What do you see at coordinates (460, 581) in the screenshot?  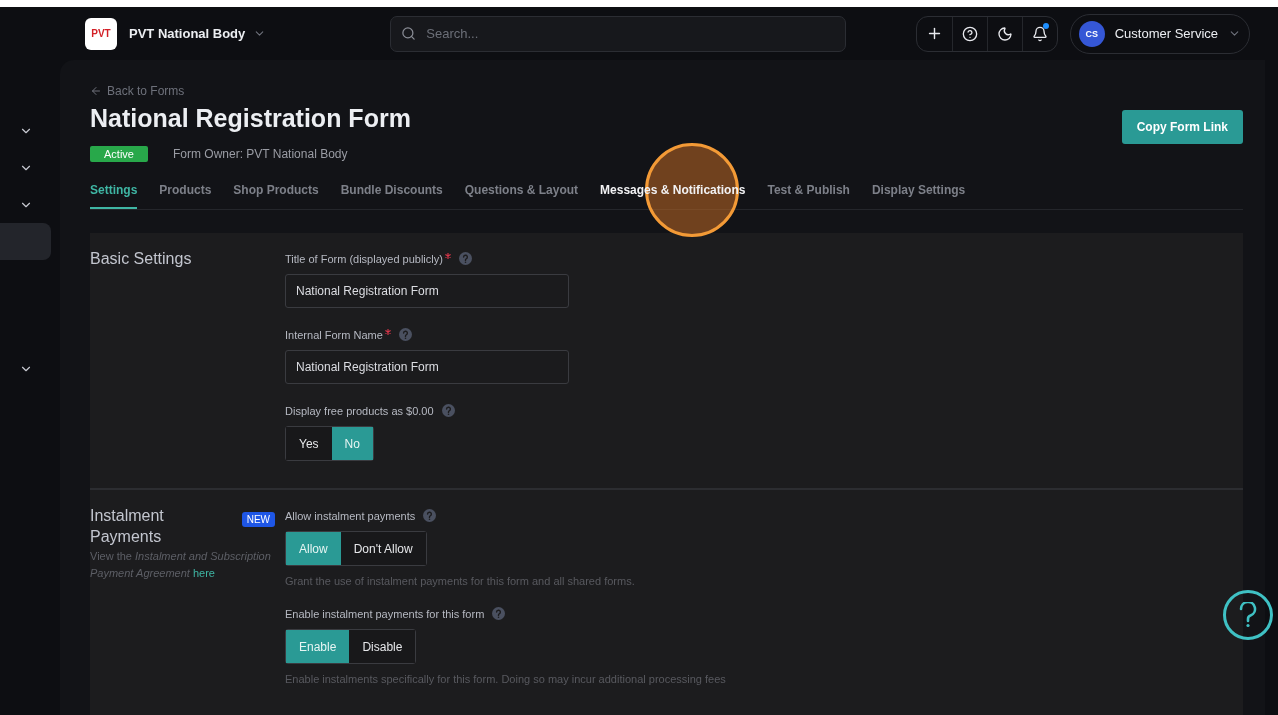 I see `field-hint: Grant the use of instalment payments for this form and all shared forms.` at bounding box center [460, 581].